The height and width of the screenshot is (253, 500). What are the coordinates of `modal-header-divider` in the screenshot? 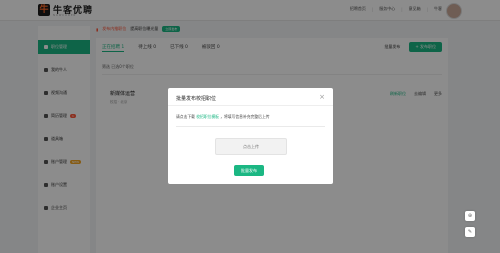 It's located at (250, 105).